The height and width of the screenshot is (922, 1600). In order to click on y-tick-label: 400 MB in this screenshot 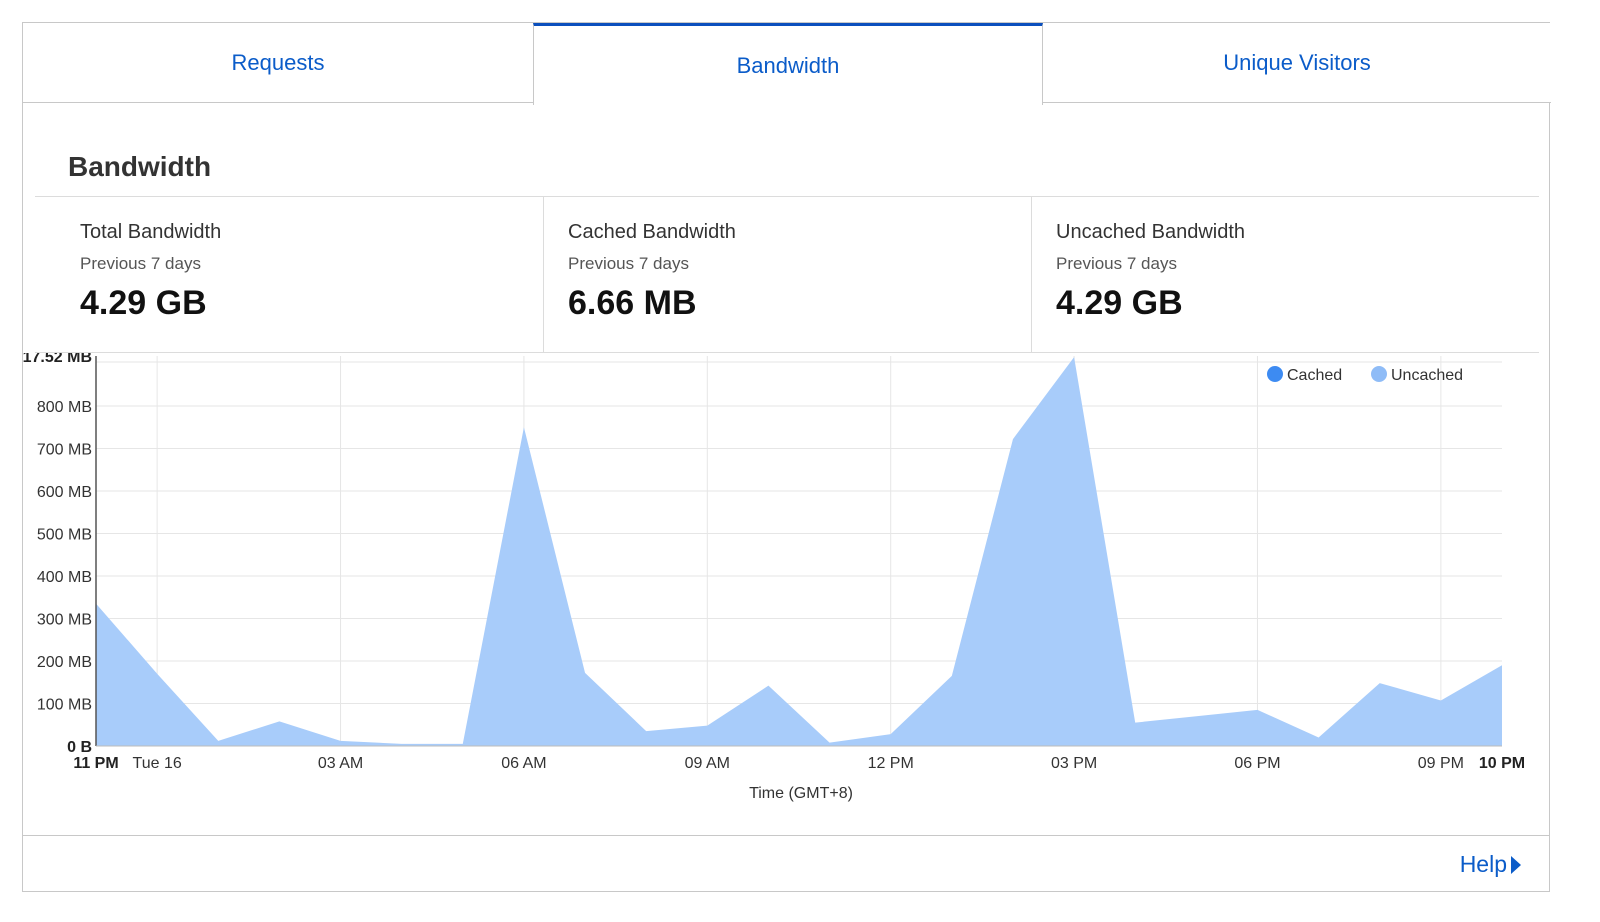, I will do `click(64, 577)`.